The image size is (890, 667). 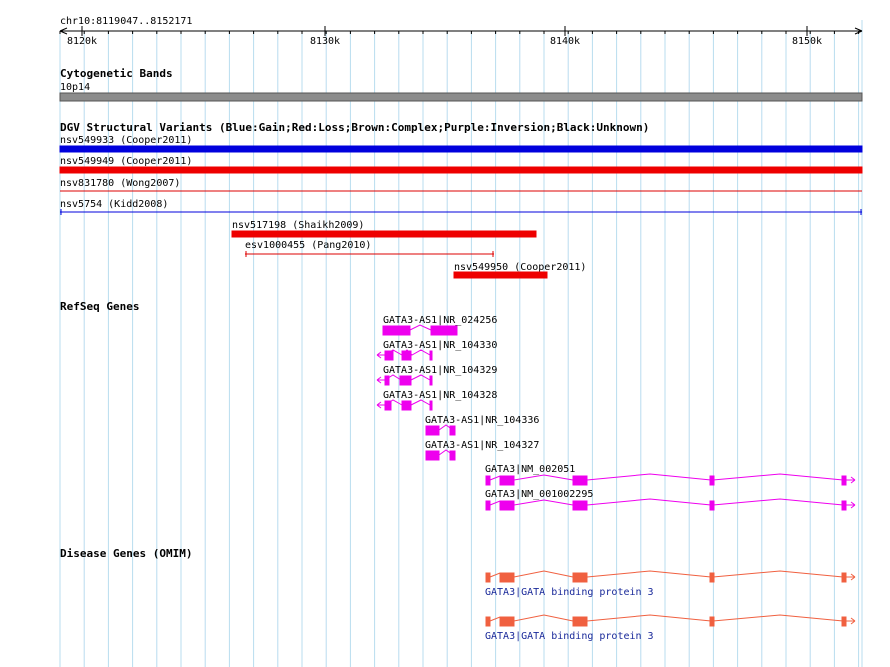 What do you see at coordinates (126, 21) in the screenshot?
I see `region-label: chr10:8119047..8152171` at bounding box center [126, 21].